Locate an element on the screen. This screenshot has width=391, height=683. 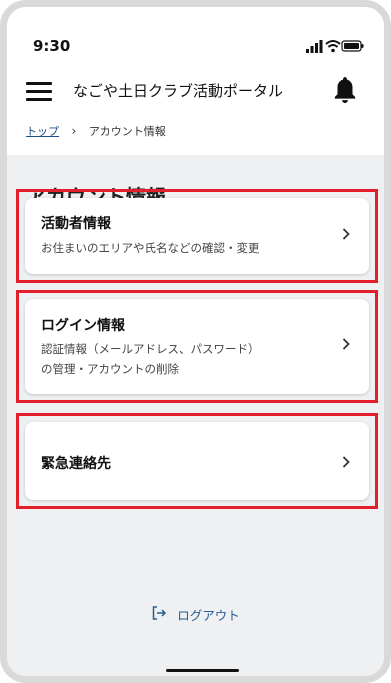
wifi-icon is located at coordinates (333, 46).